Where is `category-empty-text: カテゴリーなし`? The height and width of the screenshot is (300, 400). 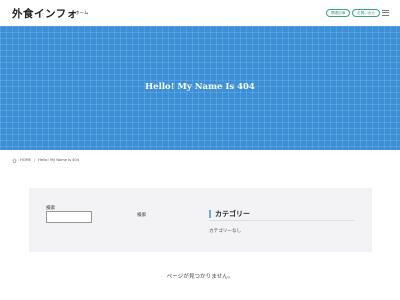 category-empty-text: カテゴリーなし is located at coordinates (225, 231).